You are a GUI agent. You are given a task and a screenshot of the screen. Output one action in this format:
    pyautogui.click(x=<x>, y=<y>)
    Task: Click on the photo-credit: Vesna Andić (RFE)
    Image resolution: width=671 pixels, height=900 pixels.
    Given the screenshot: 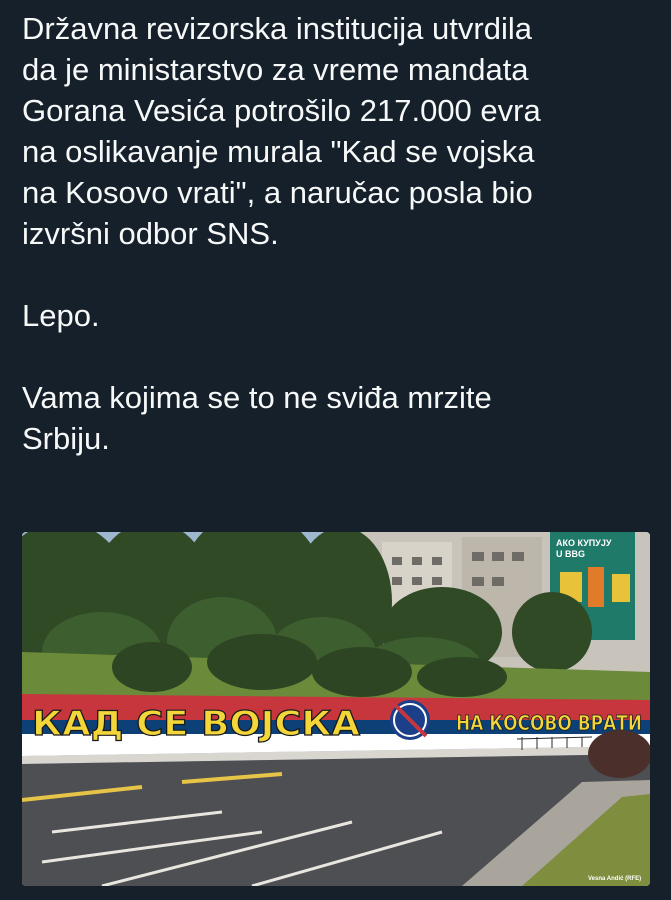 What is the action you would take?
    pyautogui.click(x=614, y=879)
    